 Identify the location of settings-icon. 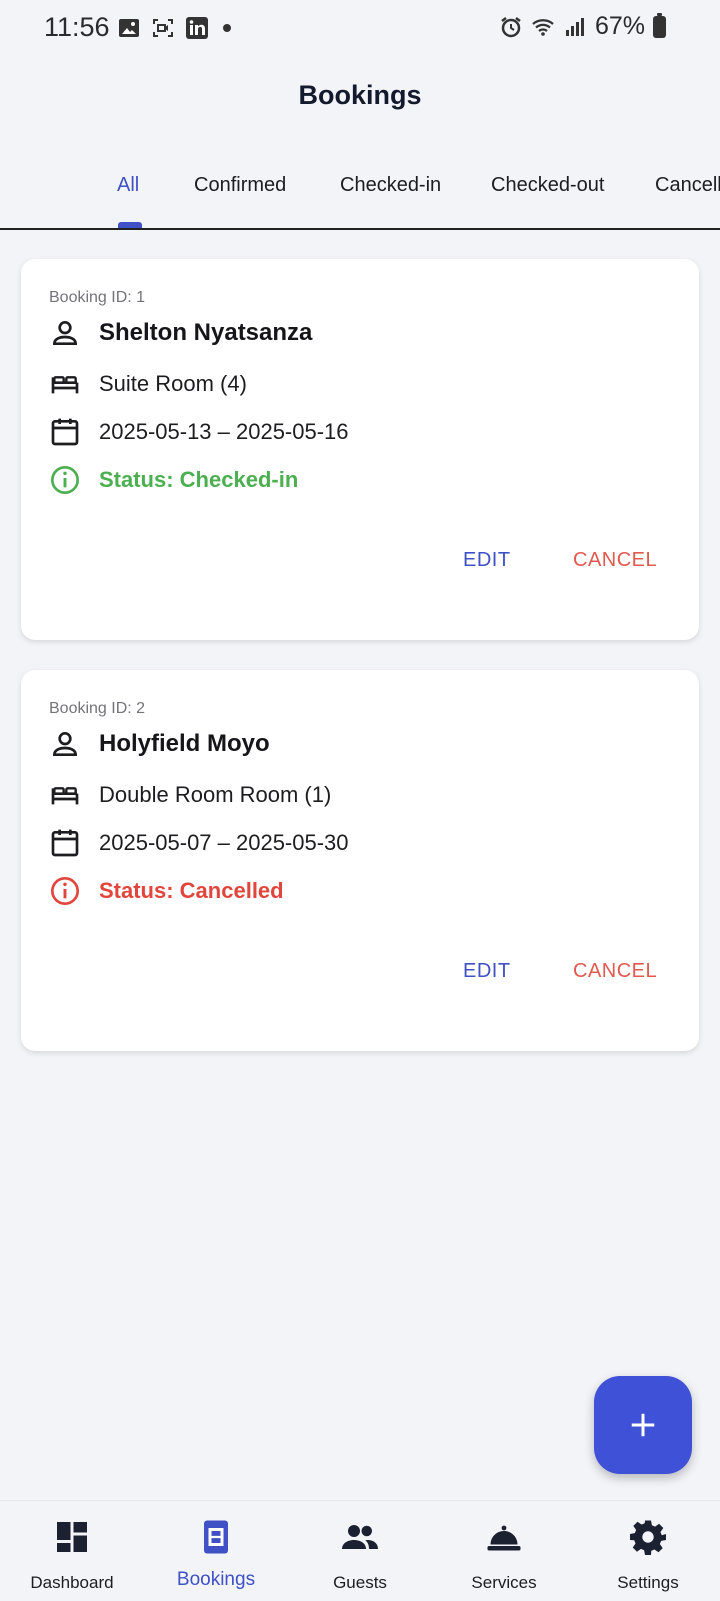
(648, 1537).